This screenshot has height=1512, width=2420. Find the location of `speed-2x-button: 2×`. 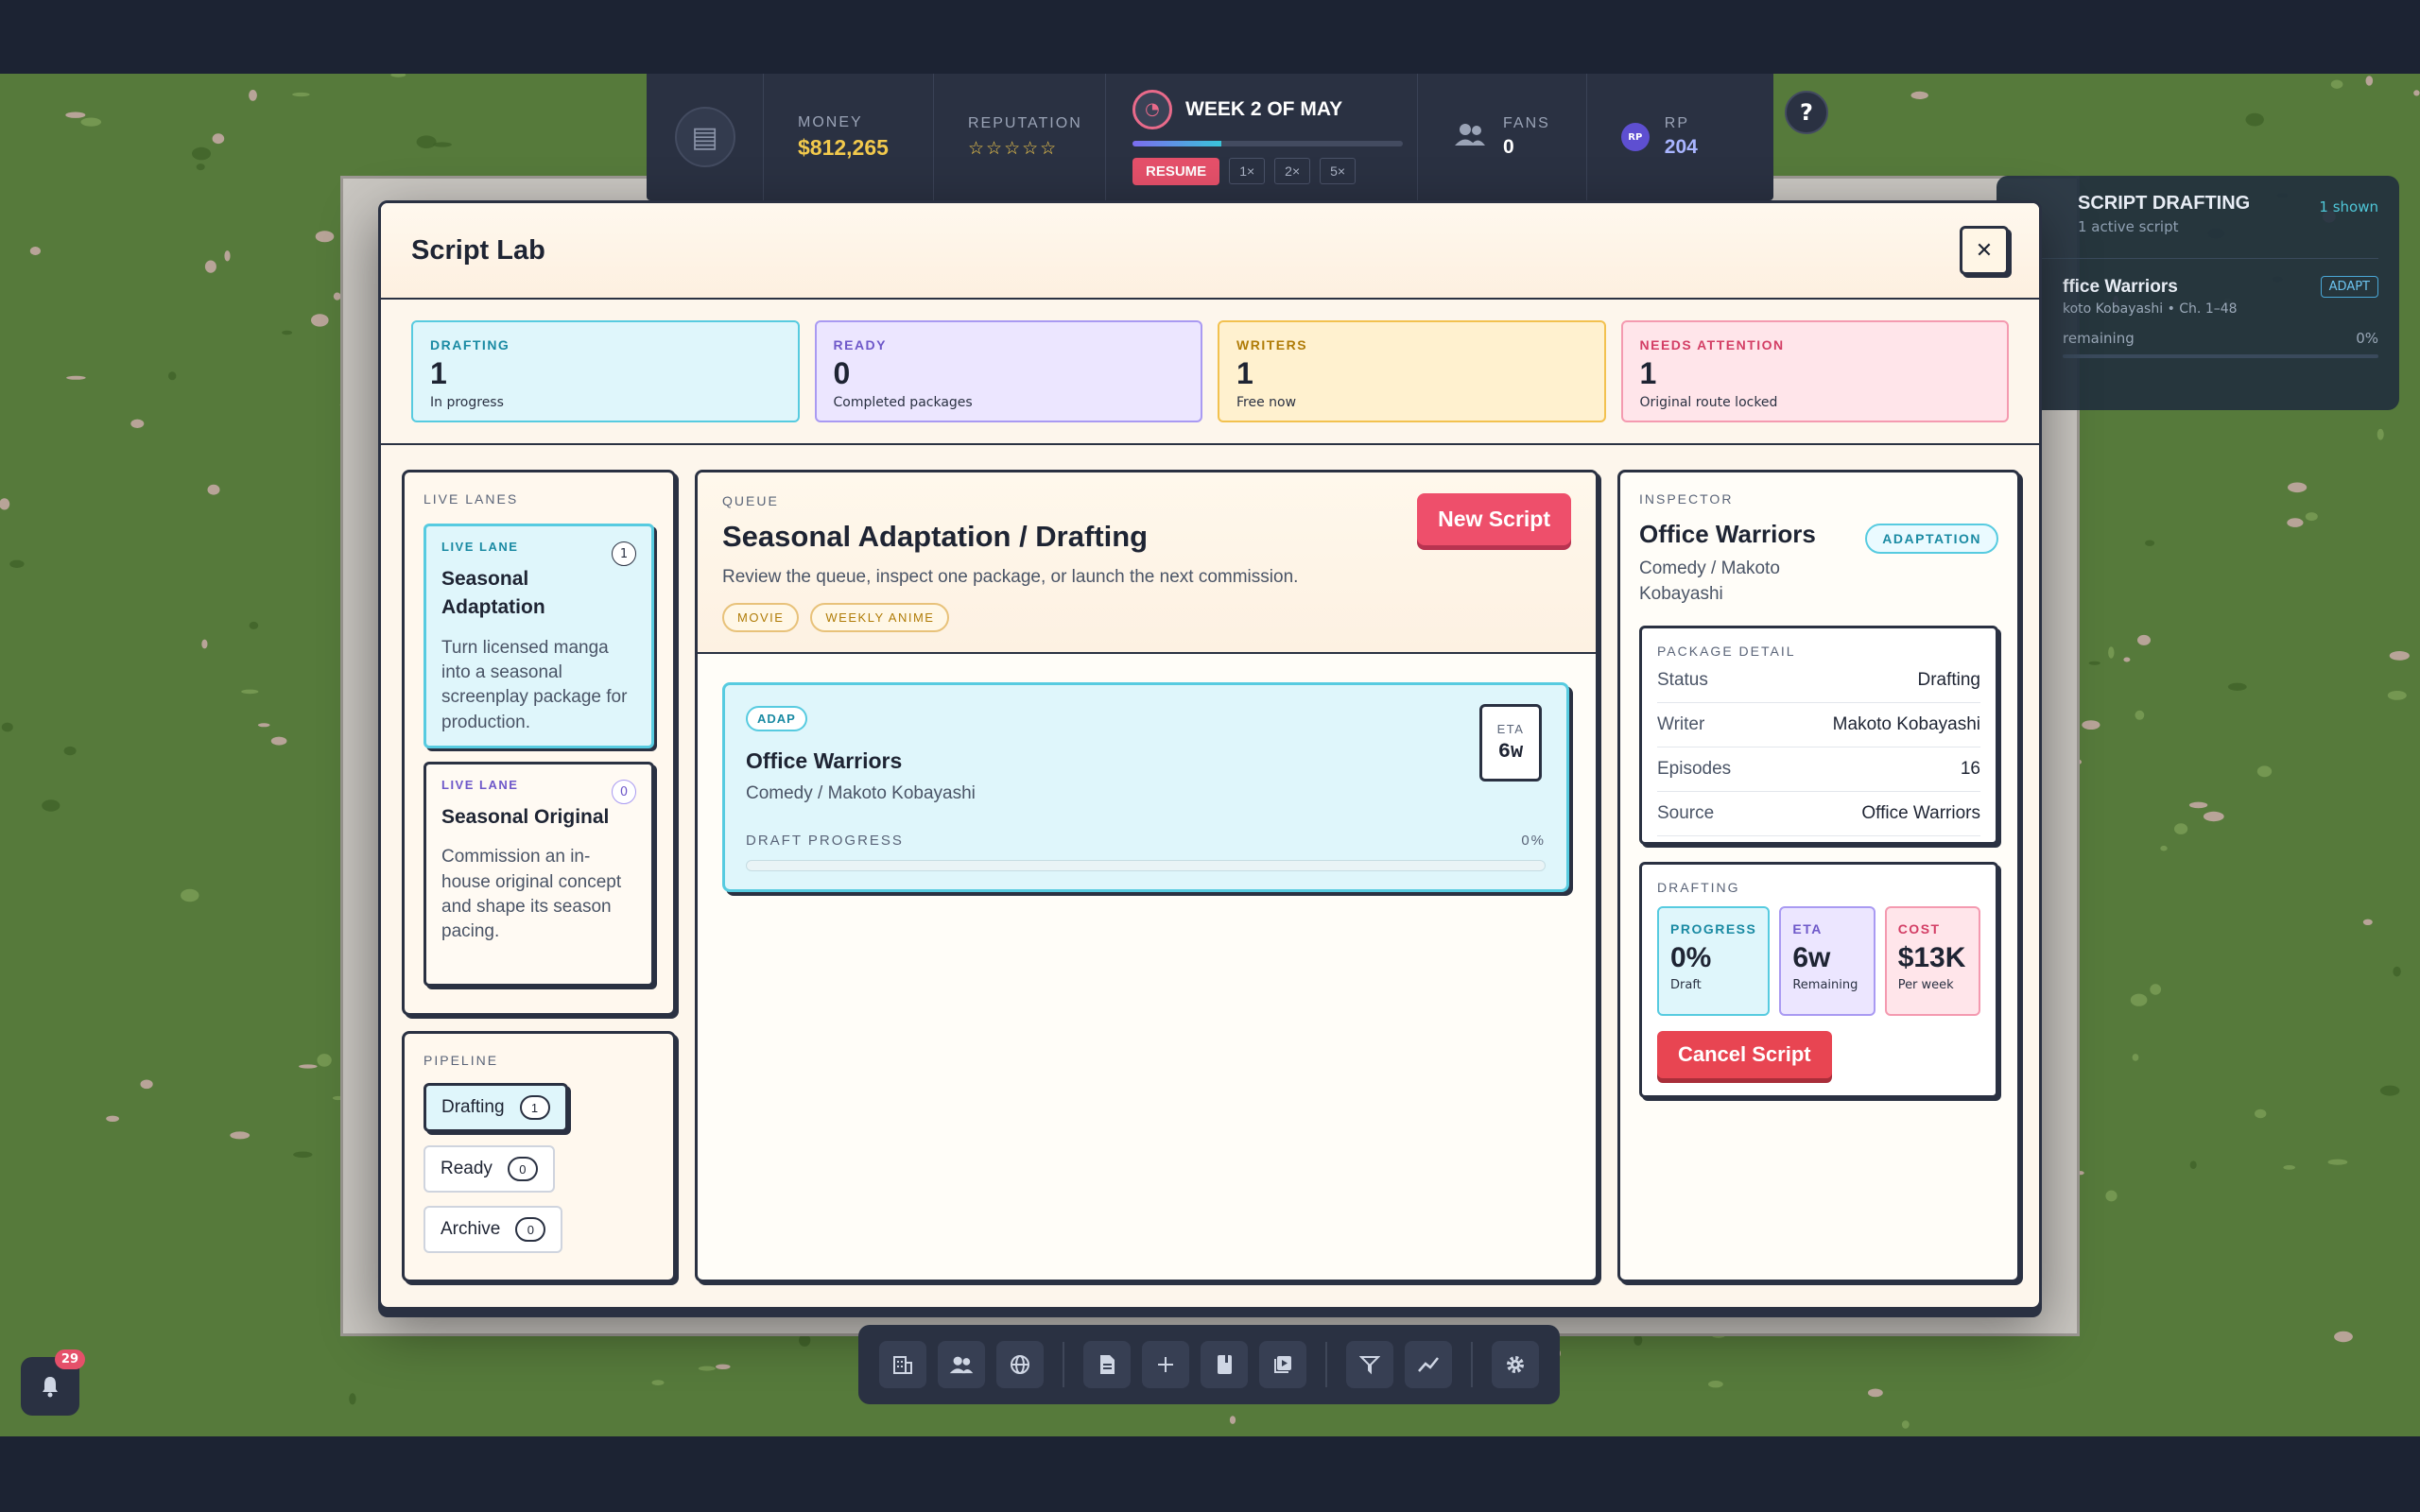

speed-2x-button: 2× is located at coordinates (1292, 171).